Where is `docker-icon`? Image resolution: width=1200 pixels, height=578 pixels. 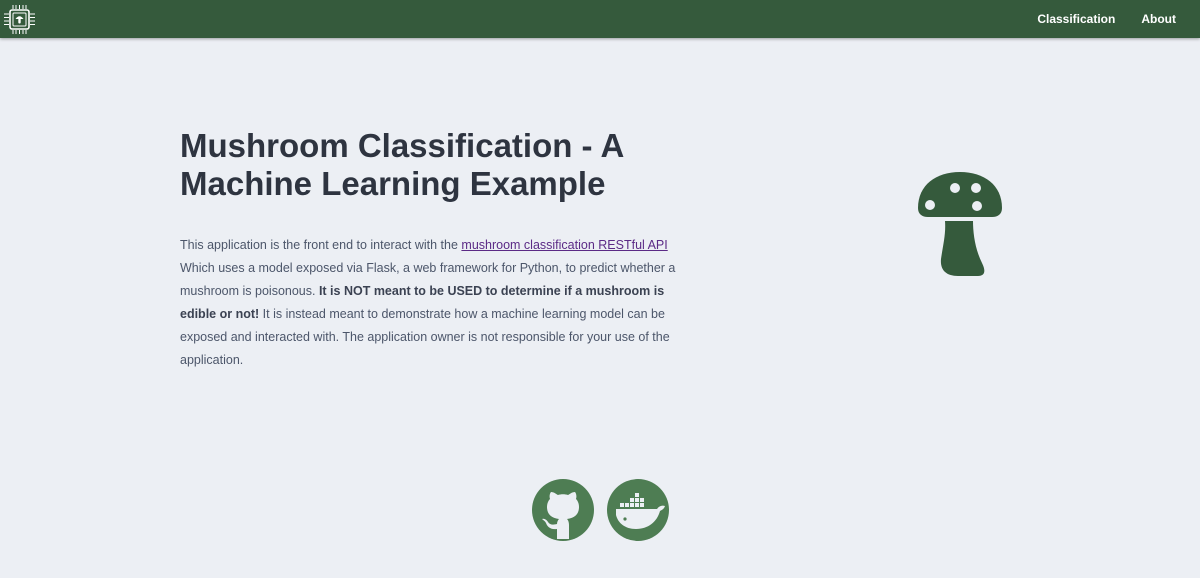
docker-icon is located at coordinates (638, 510).